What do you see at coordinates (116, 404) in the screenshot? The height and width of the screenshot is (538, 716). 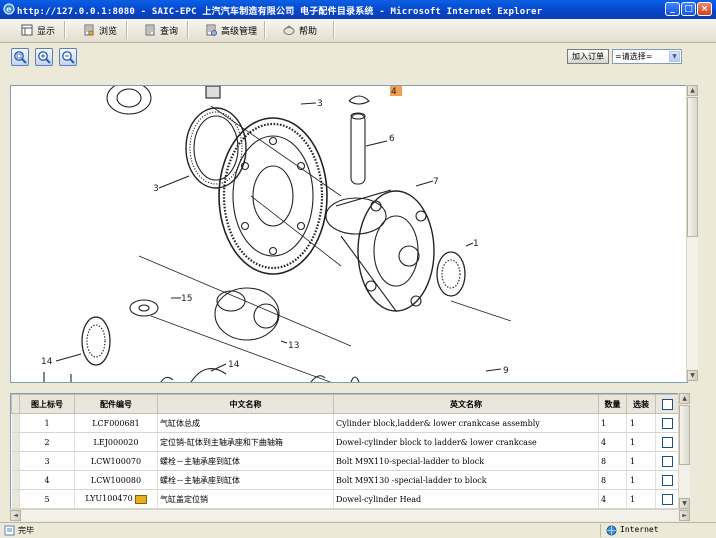 I see `header-part-no: 配件编号` at bounding box center [116, 404].